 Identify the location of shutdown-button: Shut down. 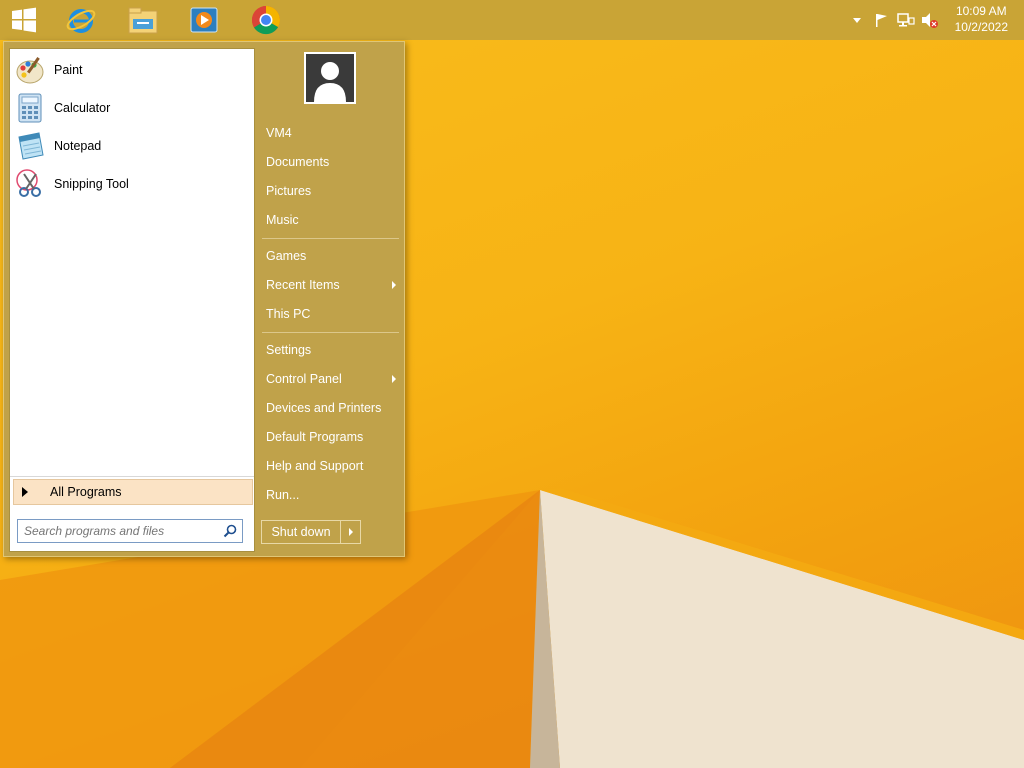
(301, 532).